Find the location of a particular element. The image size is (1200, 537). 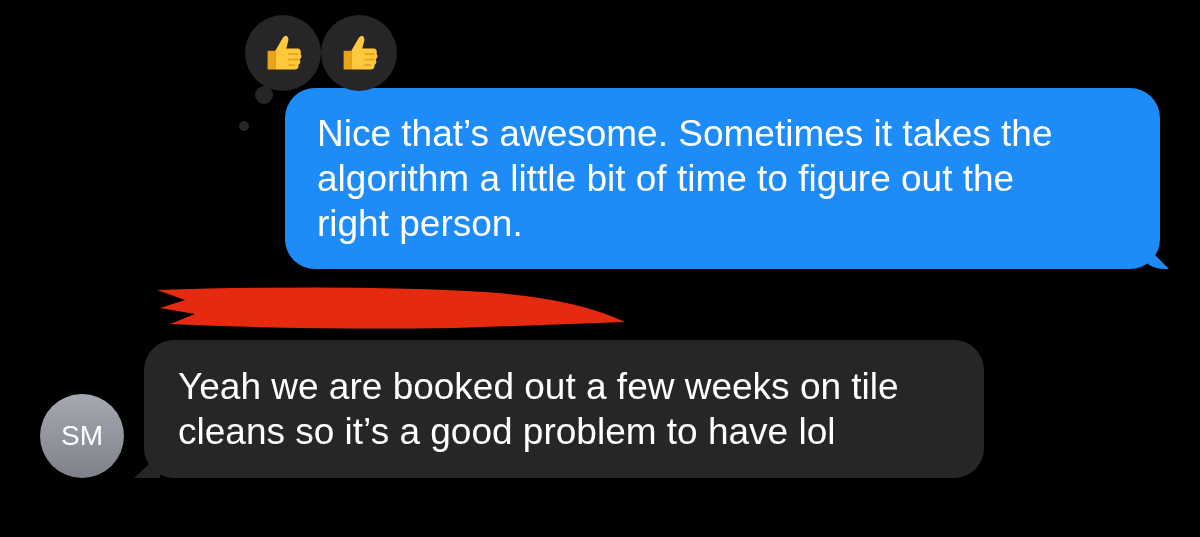

avatar: SM is located at coordinates (82, 436).